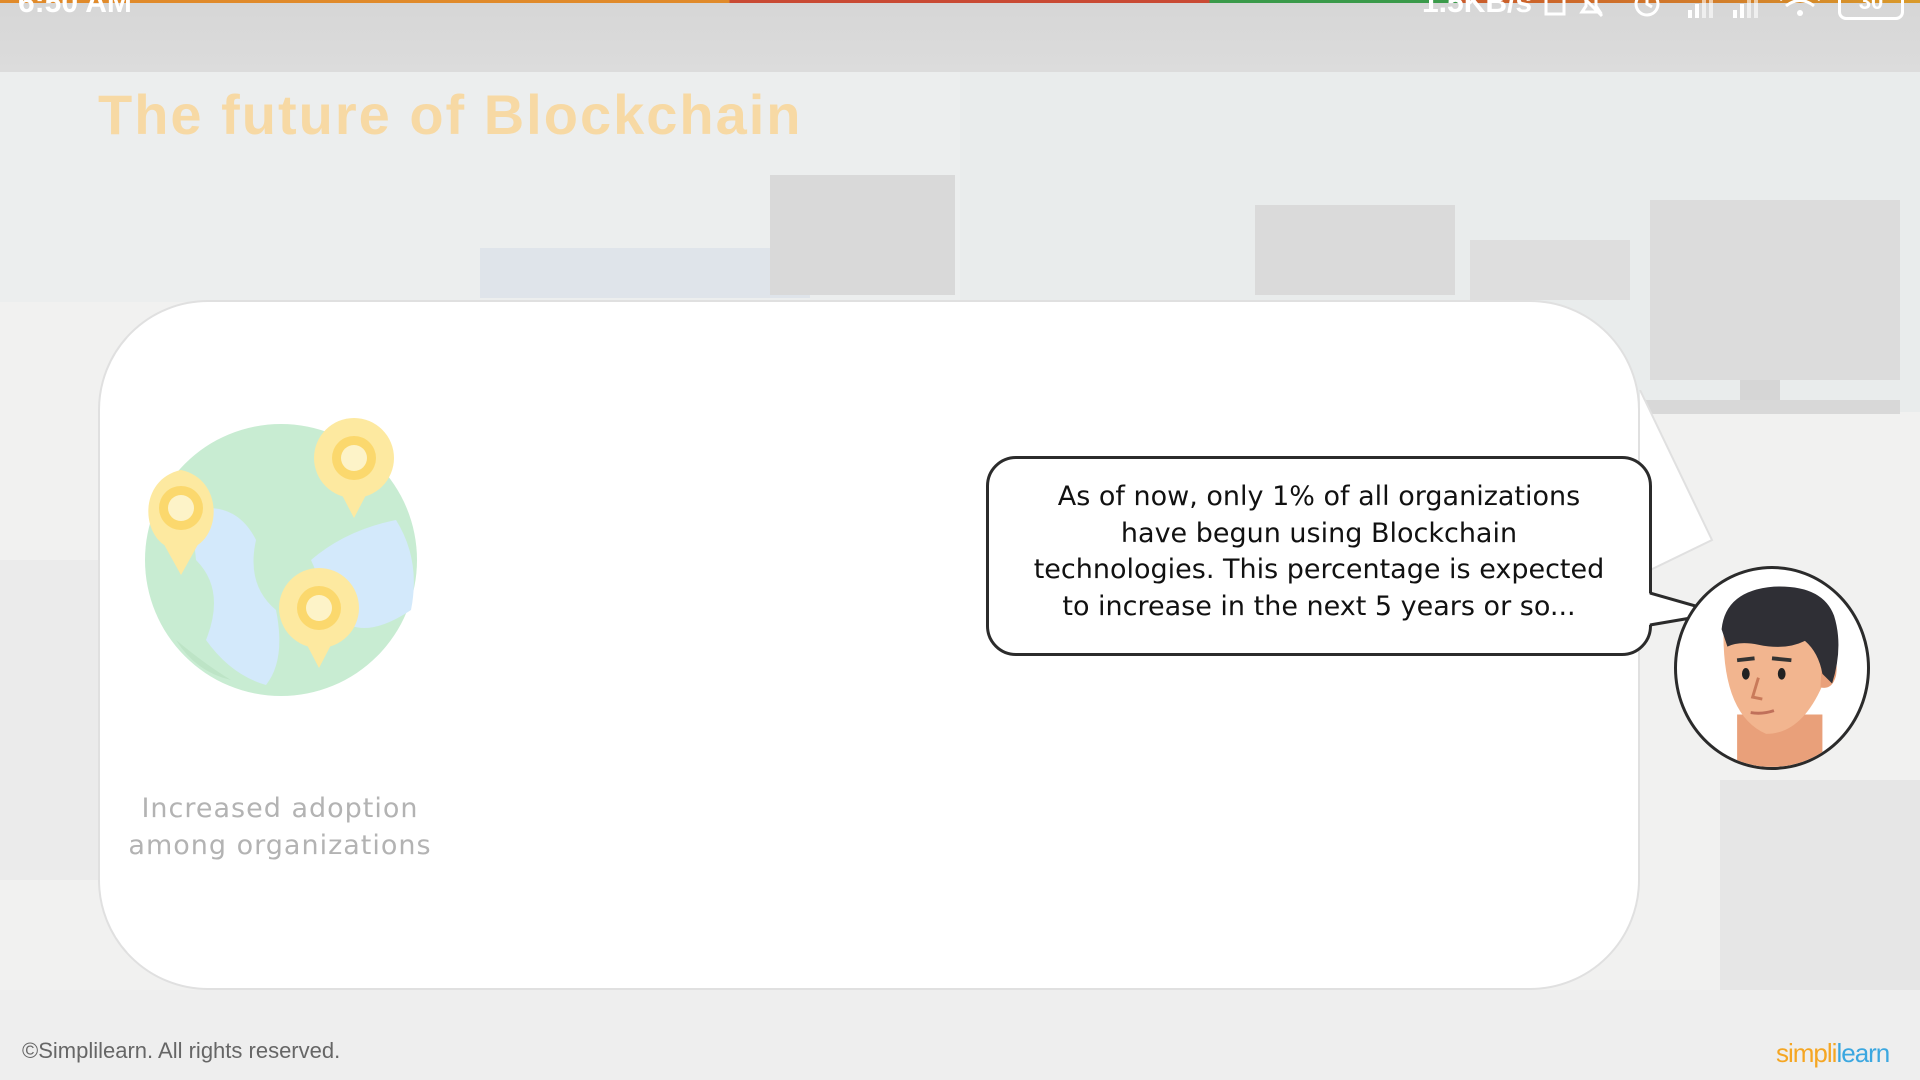  Describe the element at coordinates (1319, 533) in the screenshot. I see `speech-line: have begun using Blockchain` at that location.